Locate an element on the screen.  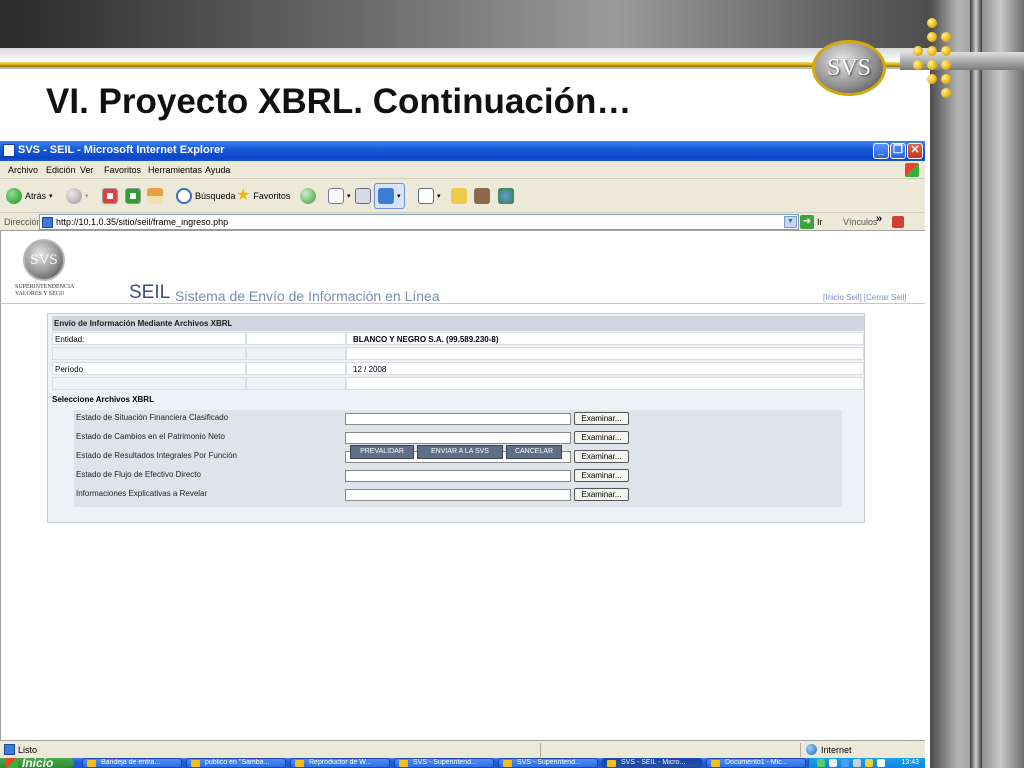
go-label: Ir is located at coordinates (820, 222).